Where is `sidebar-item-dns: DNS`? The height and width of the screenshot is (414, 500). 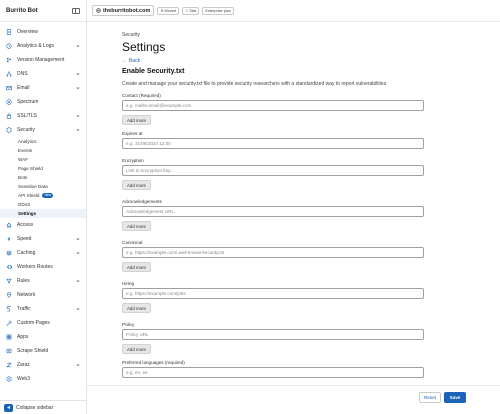
sidebar-item-dns: DNS is located at coordinates (43, 74).